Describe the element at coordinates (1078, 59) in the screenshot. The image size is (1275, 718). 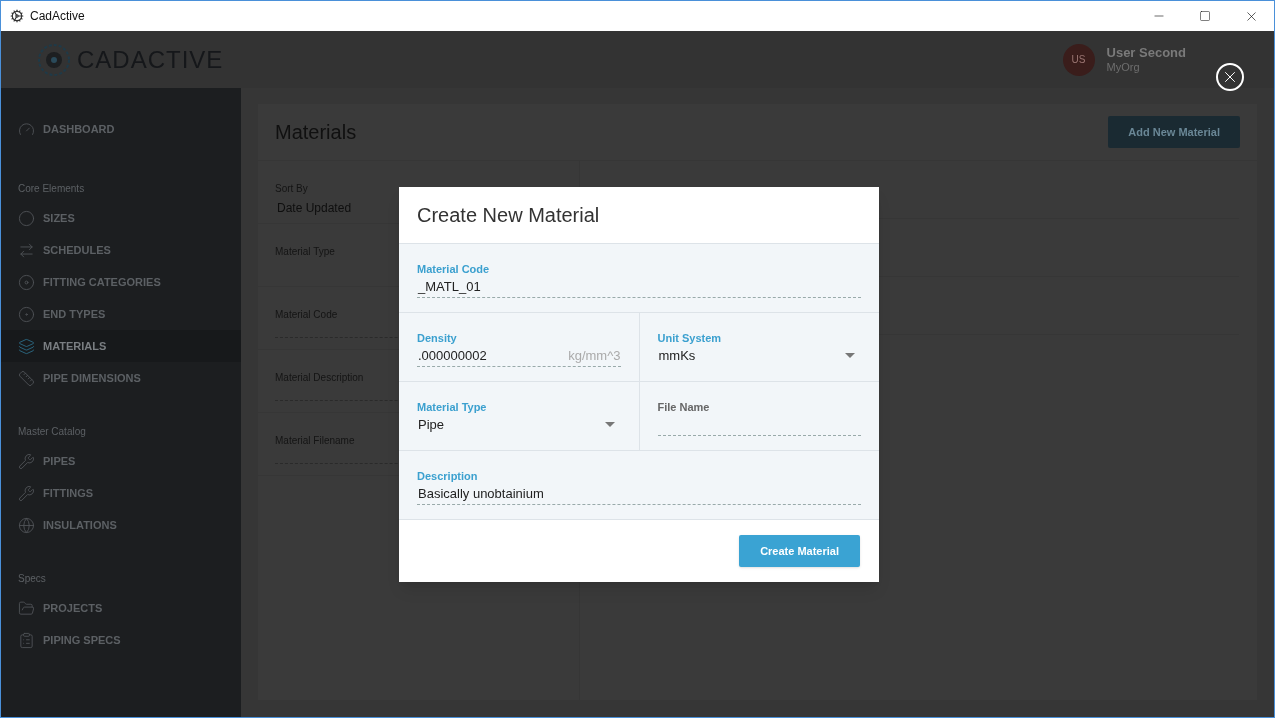
I see `user-avatar: US` at that location.